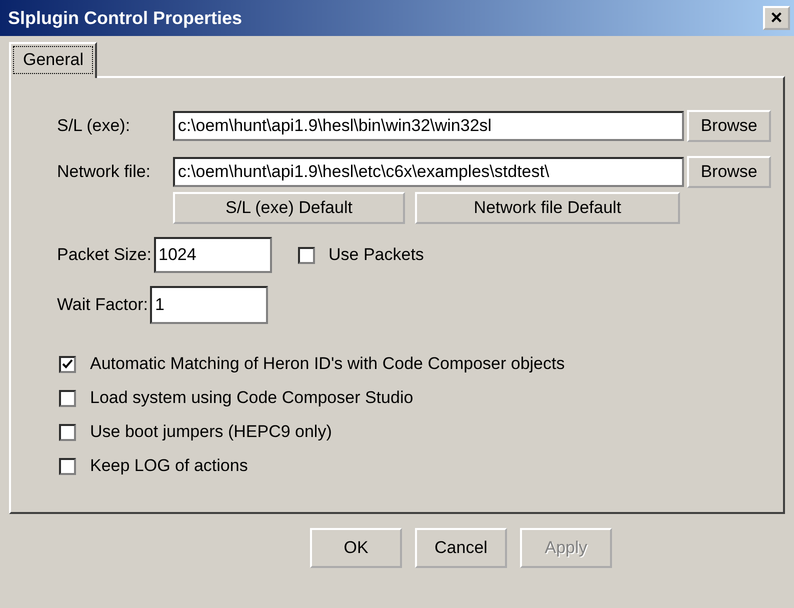  I want to click on default-button: S/L (exe) Default, so click(289, 208).